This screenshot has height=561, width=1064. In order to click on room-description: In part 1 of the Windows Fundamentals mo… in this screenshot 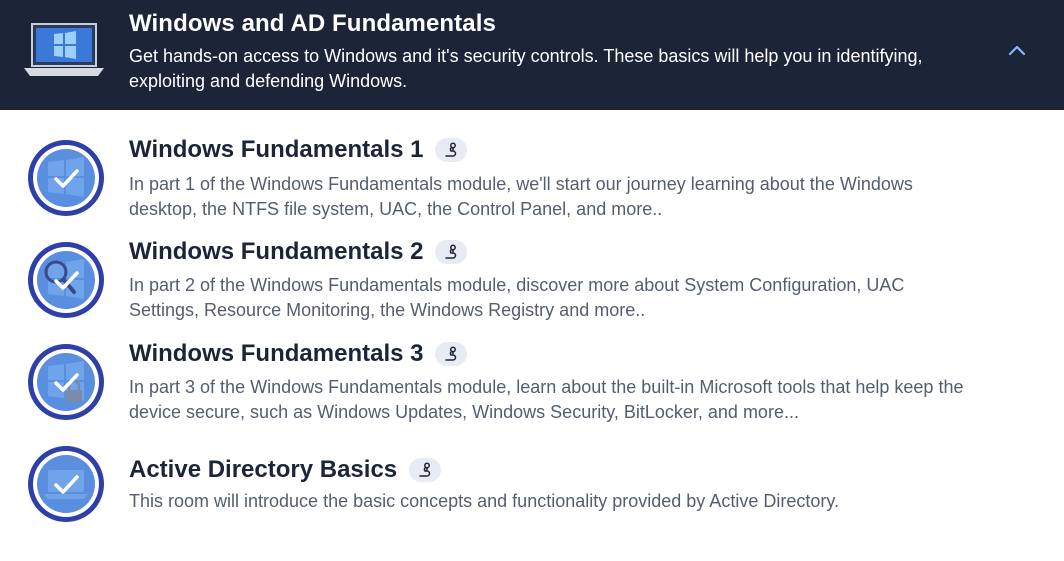, I will do `click(521, 196)`.